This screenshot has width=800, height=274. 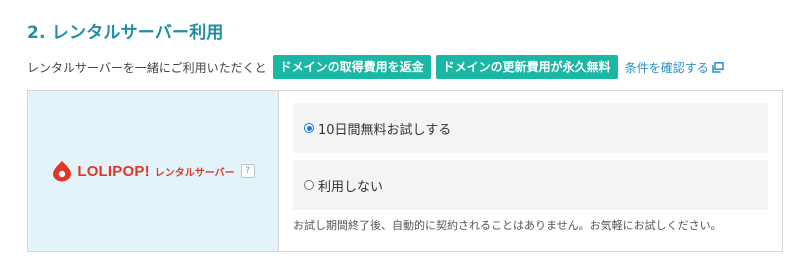 I want to click on help-icon: ?, so click(x=247, y=171).